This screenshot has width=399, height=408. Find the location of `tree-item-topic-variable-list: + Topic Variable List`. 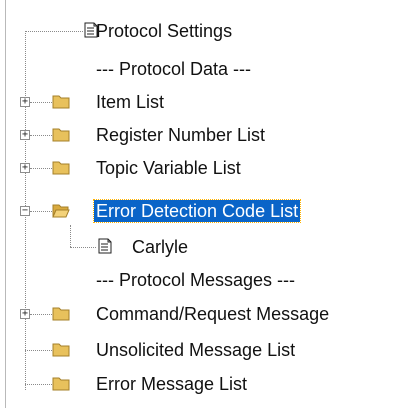

tree-item-topic-variable-list: + Topic Variable List is located at coordinates (199, 168).